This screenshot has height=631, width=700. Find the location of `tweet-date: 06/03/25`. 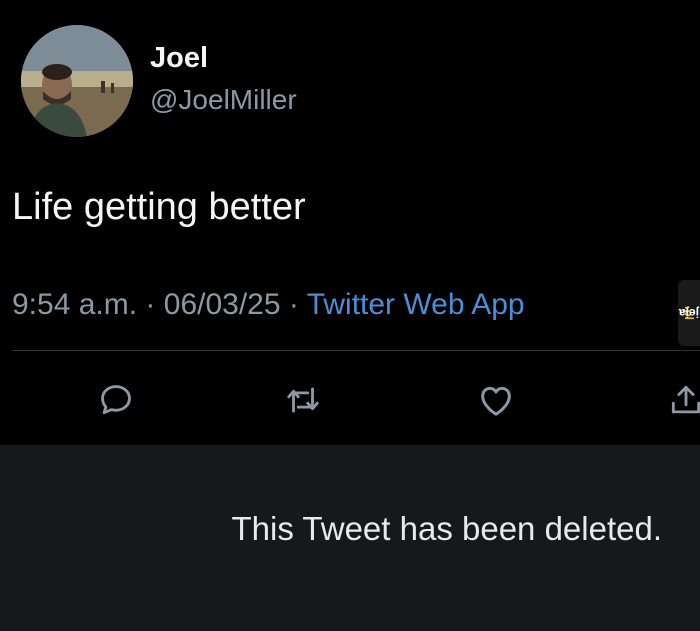

tweet-date: 06/03/25 is located at coordinates (222, 304).